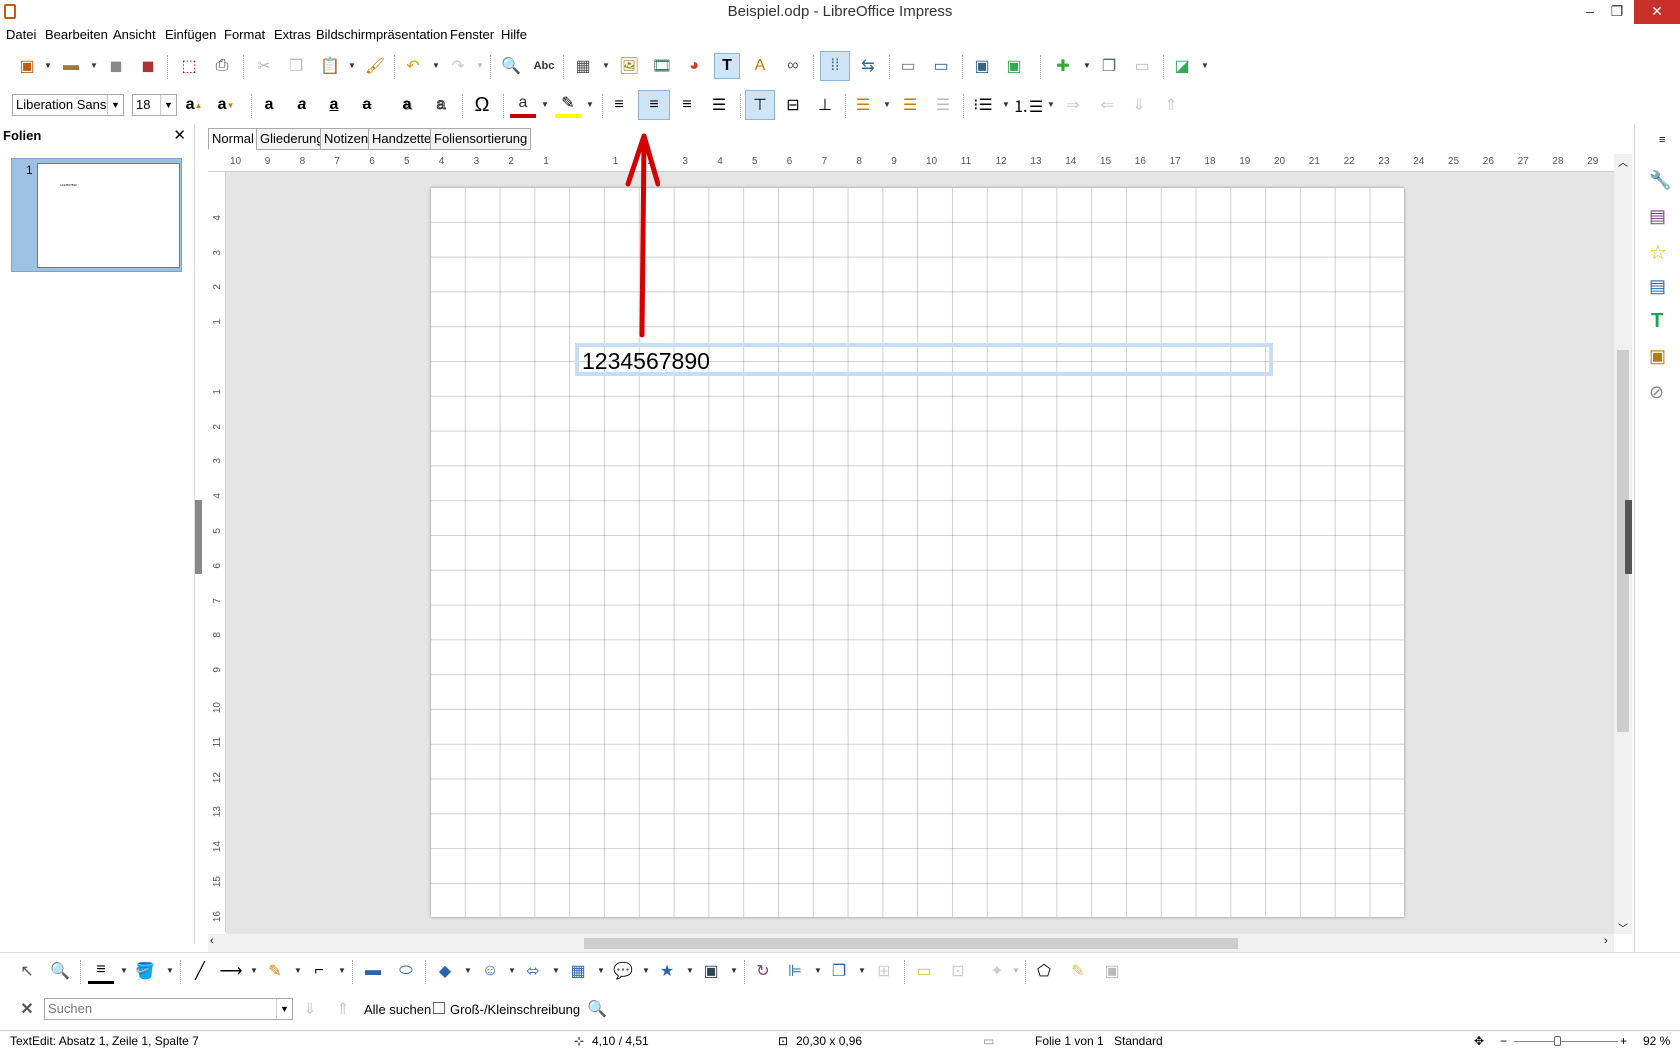 The height and width of the screenshot is (1050, 1680). Describe the element at coordinates (407, 105) in the screenshot. I see `shadow-icon: a` at that location.